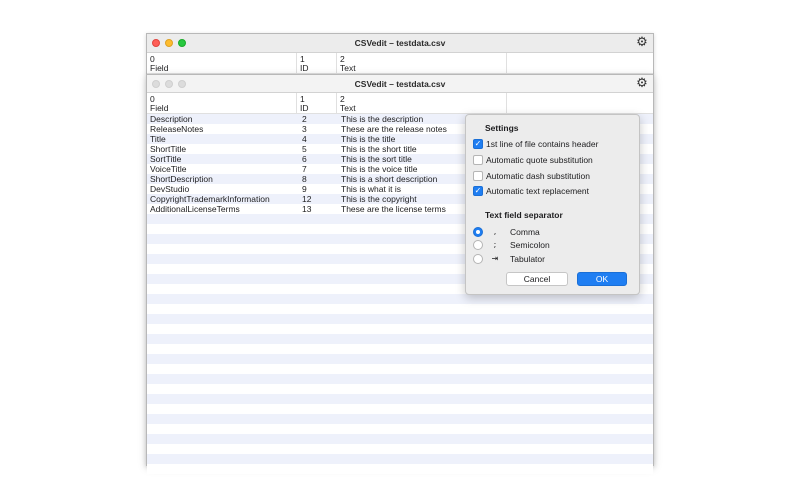 The image size is (800, 500). I want to click on checkbox-quote-substitution: Automatic quote substitution, so click(533, 159).